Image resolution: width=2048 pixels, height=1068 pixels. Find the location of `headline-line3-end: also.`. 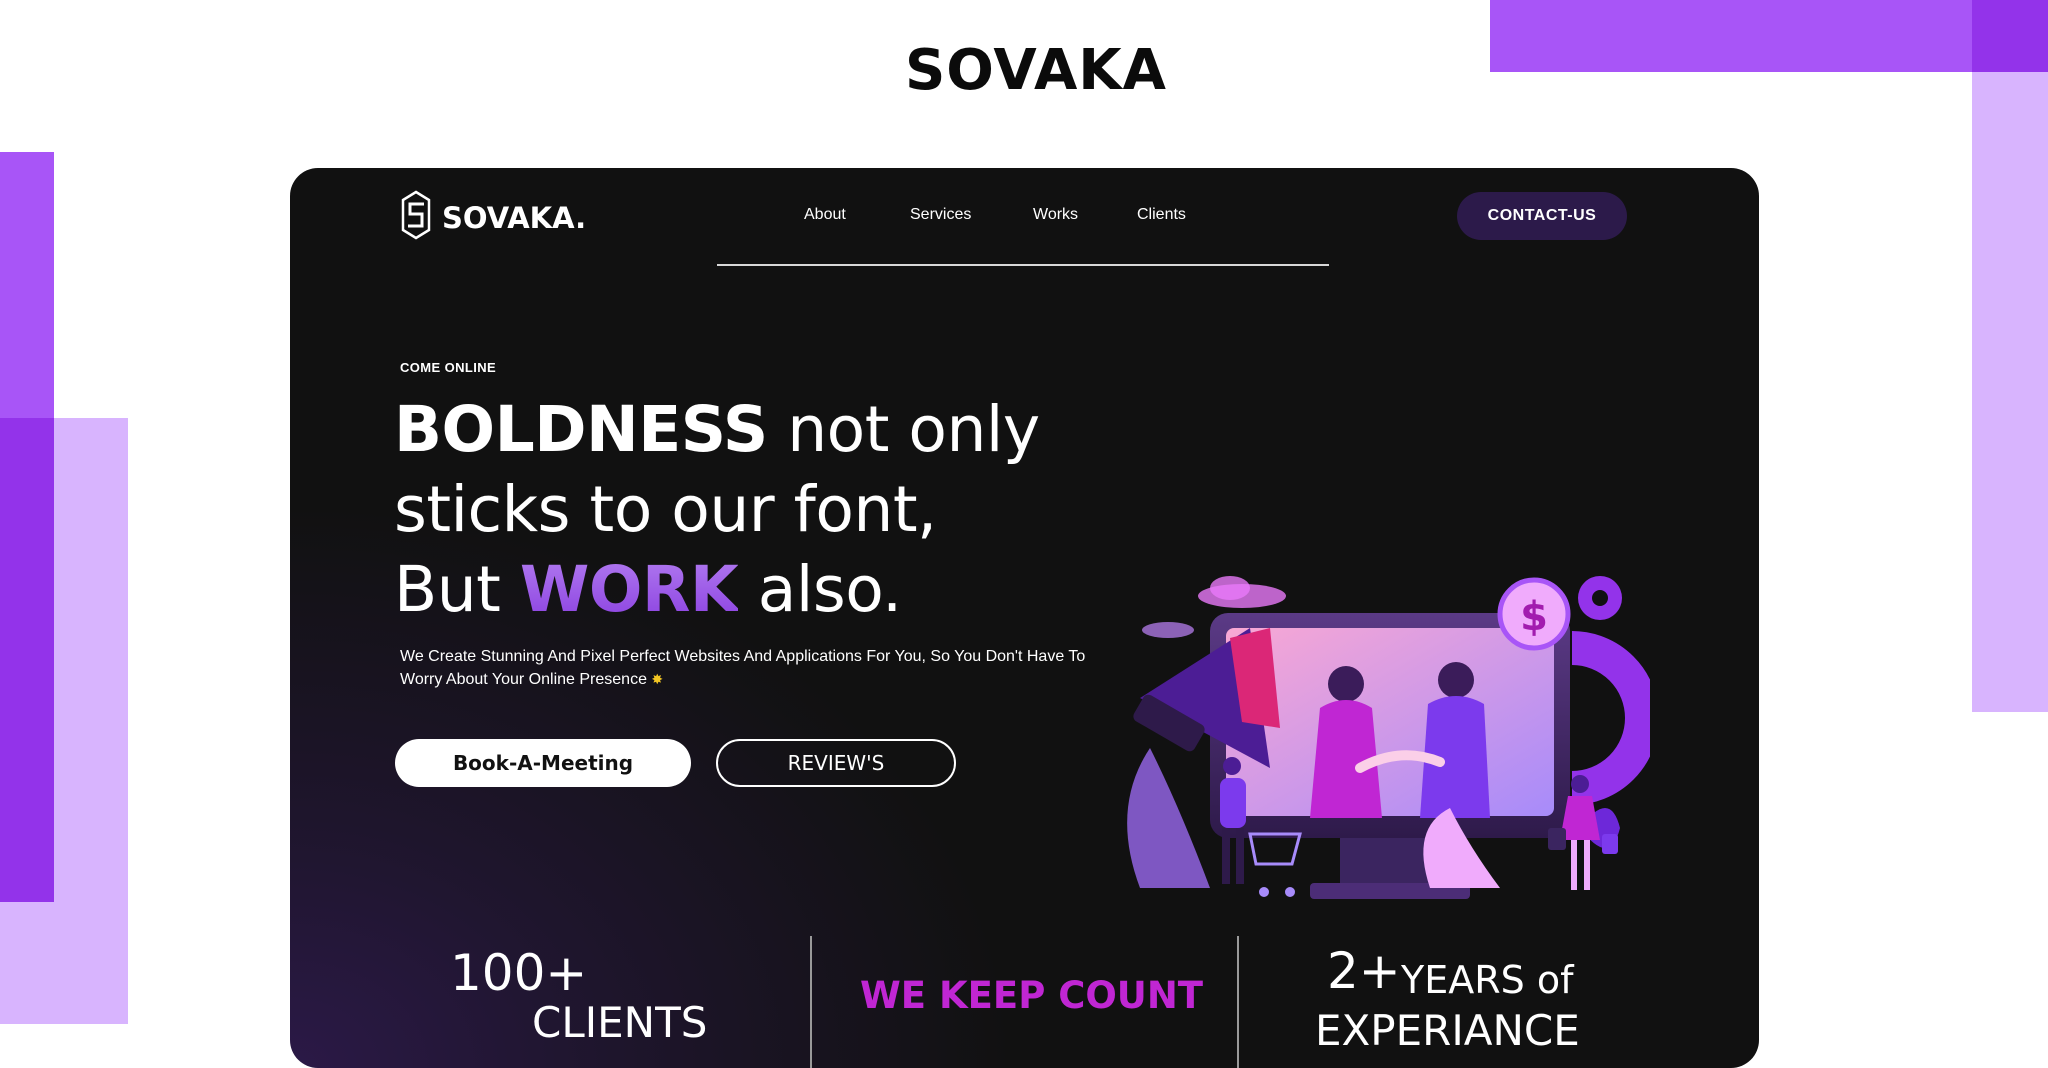

headline-line3-end: also. is located at coordinates (820, 589).